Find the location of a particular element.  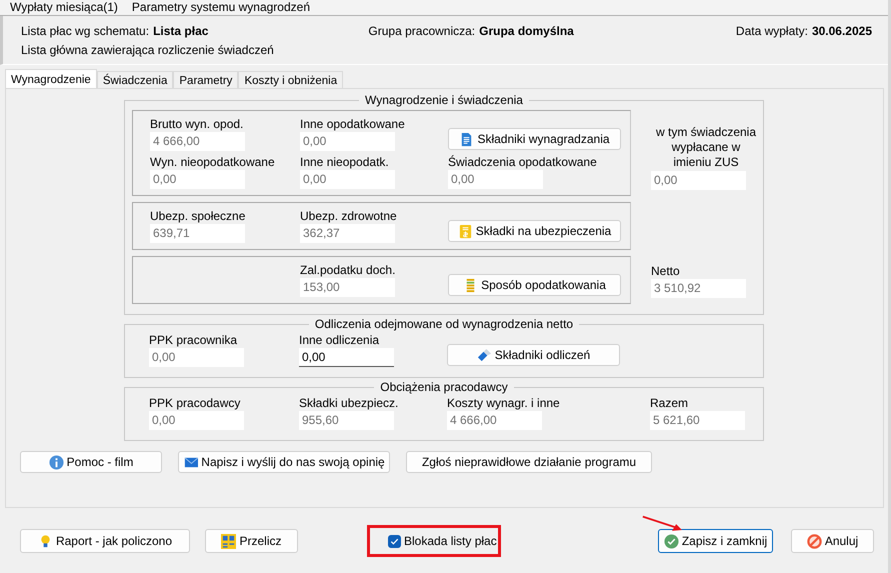

field-label: Koszty wynagr. i inne is located at coordinates (503, 403).